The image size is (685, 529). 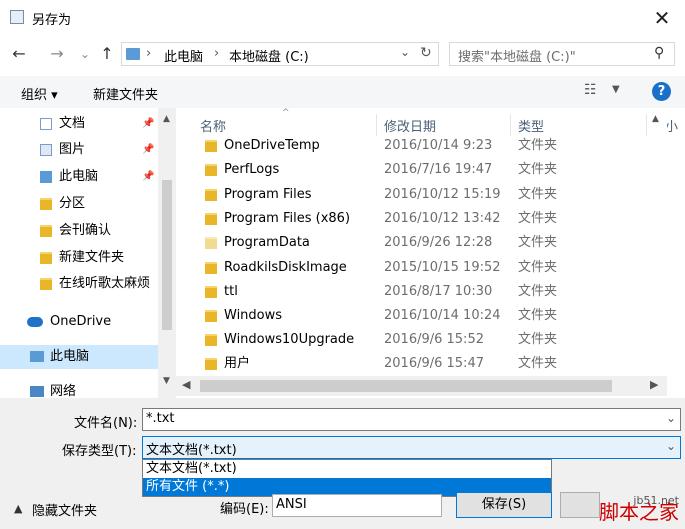 I want to click on search-placeholder: 搜索"本地磁盘 (C:)", so click(x=517, y=57).